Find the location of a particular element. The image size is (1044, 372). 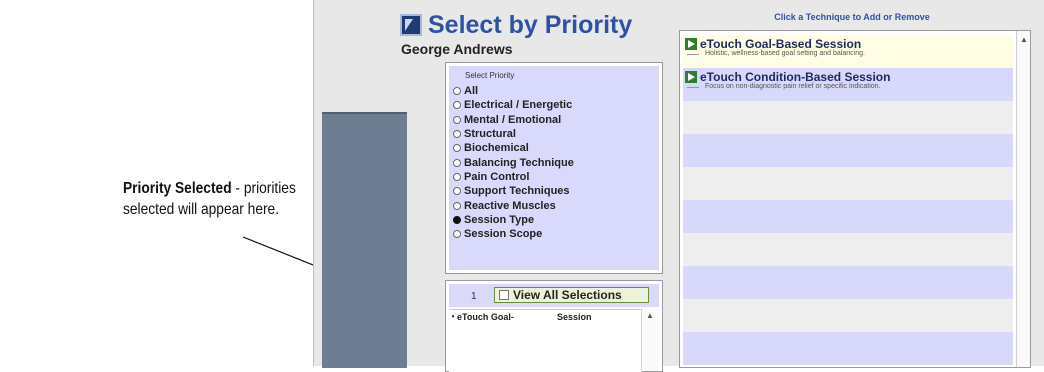

priority-option-label: Session Type is located at coordinates (499, 219).